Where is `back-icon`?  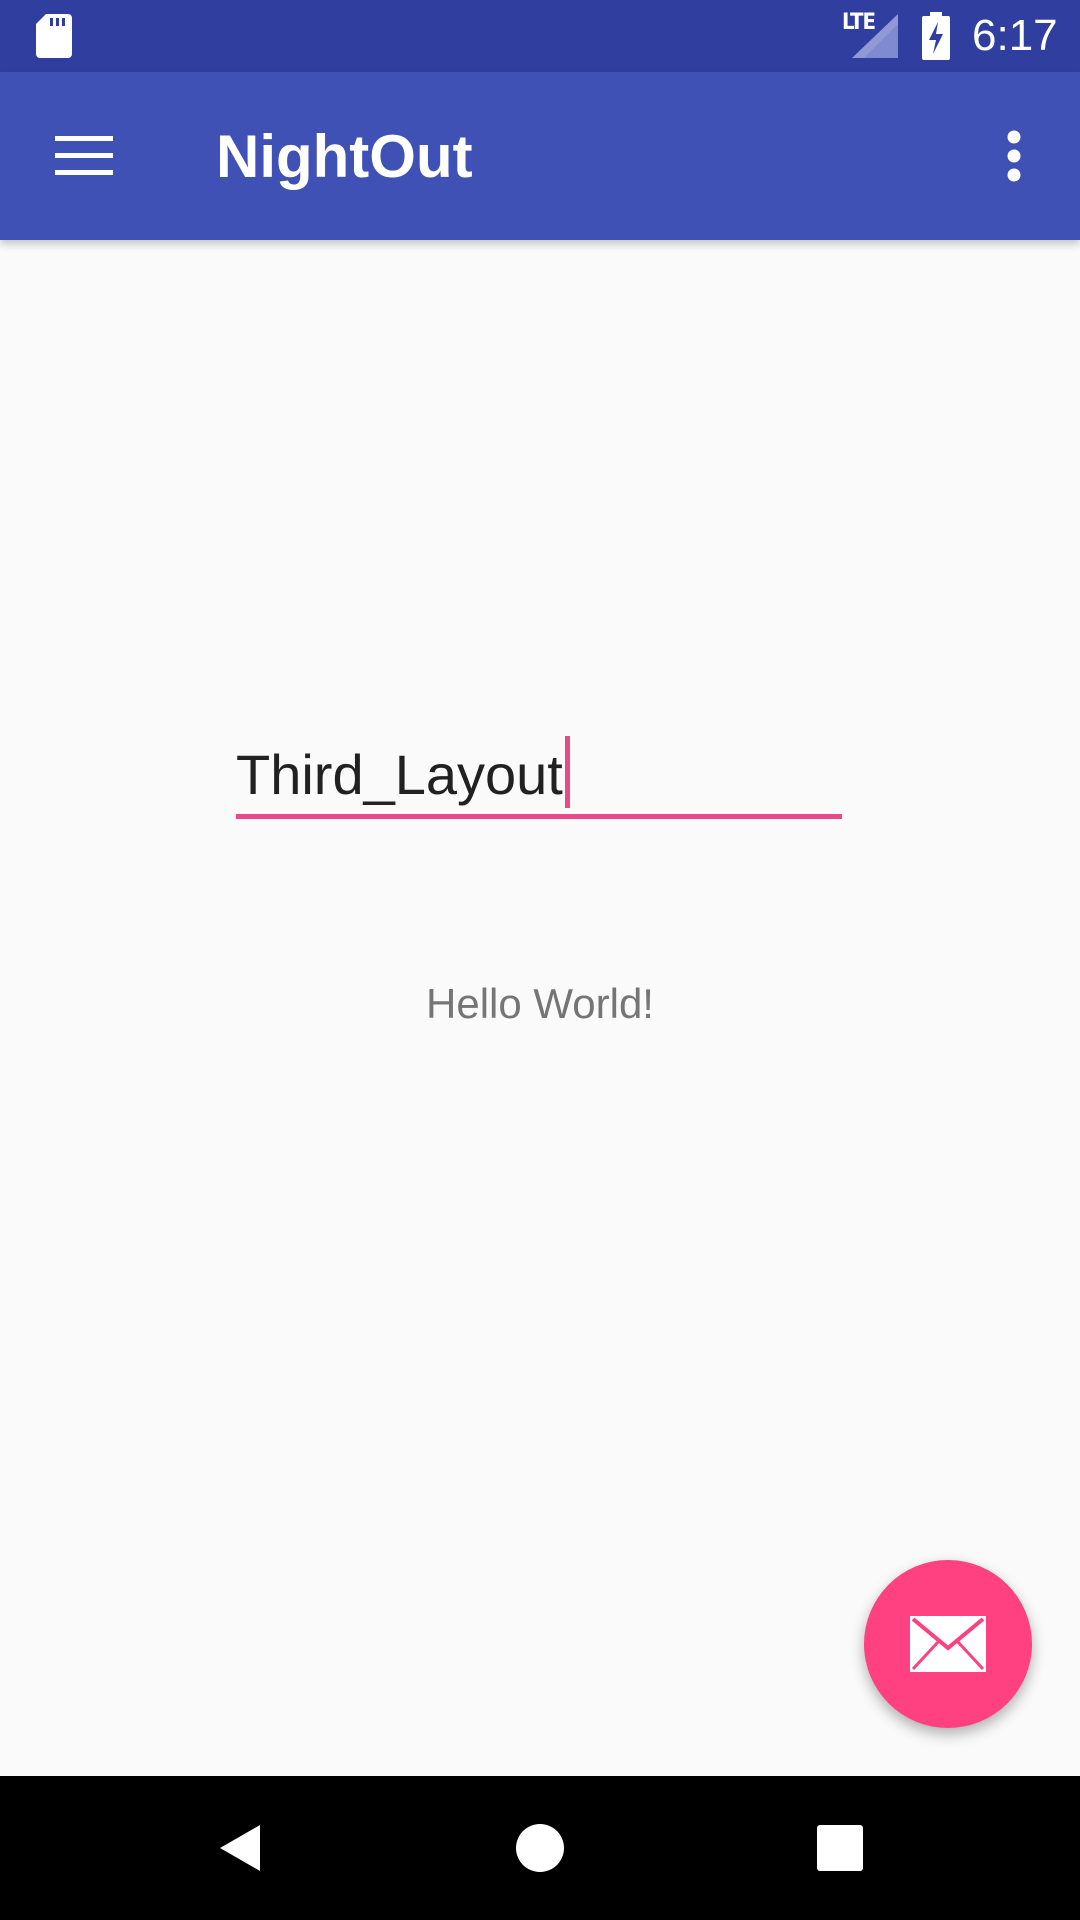
back-icon is located at coordinates (240, 1848).